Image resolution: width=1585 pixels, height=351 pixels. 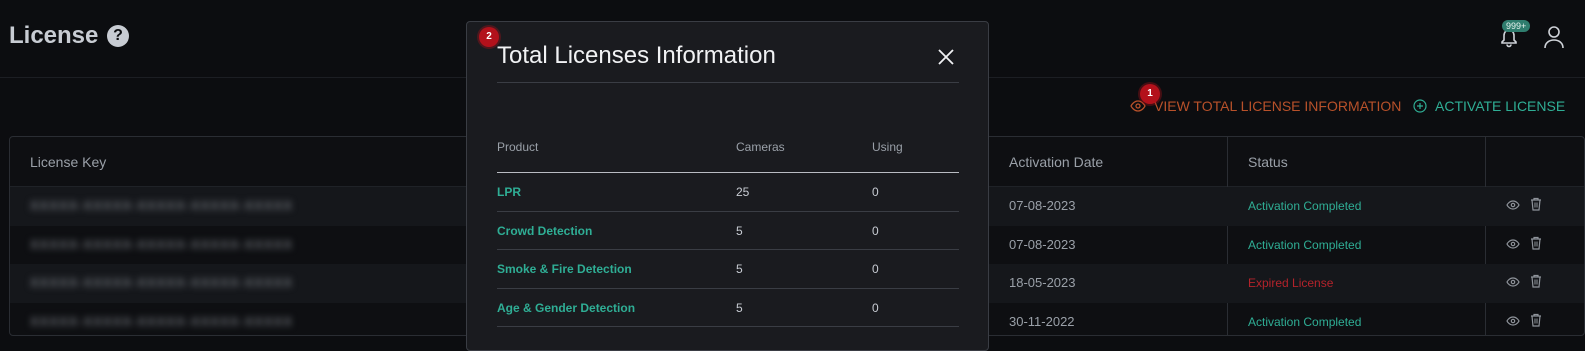 What do you see at coordinates (1420, 106) in the screenshot?
I see `plus-circle-icon` at bounding box center [1420, 106].